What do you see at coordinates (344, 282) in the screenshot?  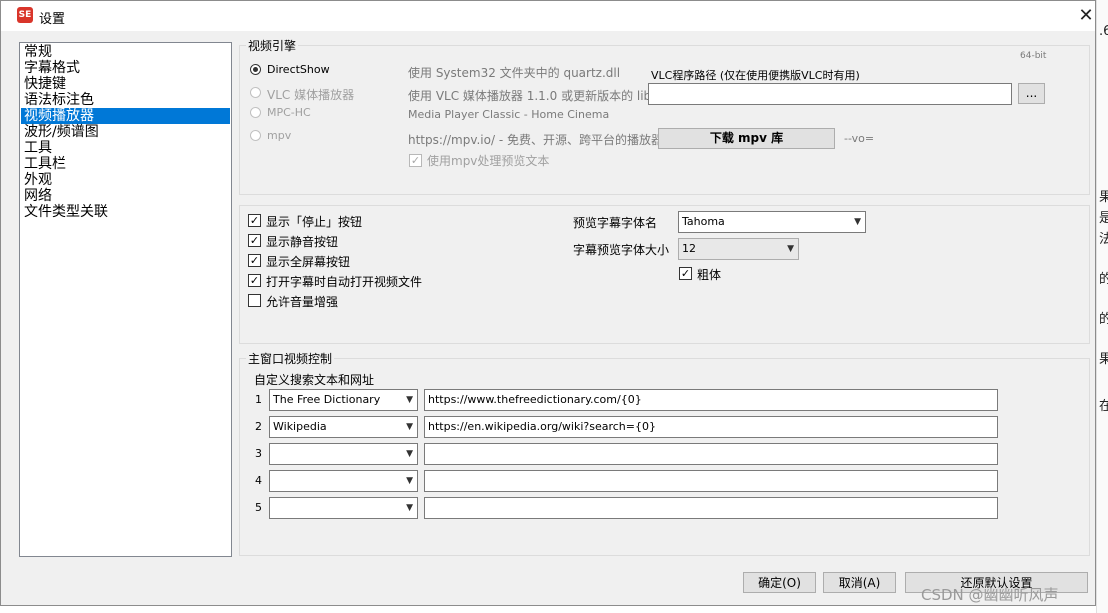 I see `auto-open-video-label: 打开字幕时自动打开视频文件` at bounding box center [344, 282].